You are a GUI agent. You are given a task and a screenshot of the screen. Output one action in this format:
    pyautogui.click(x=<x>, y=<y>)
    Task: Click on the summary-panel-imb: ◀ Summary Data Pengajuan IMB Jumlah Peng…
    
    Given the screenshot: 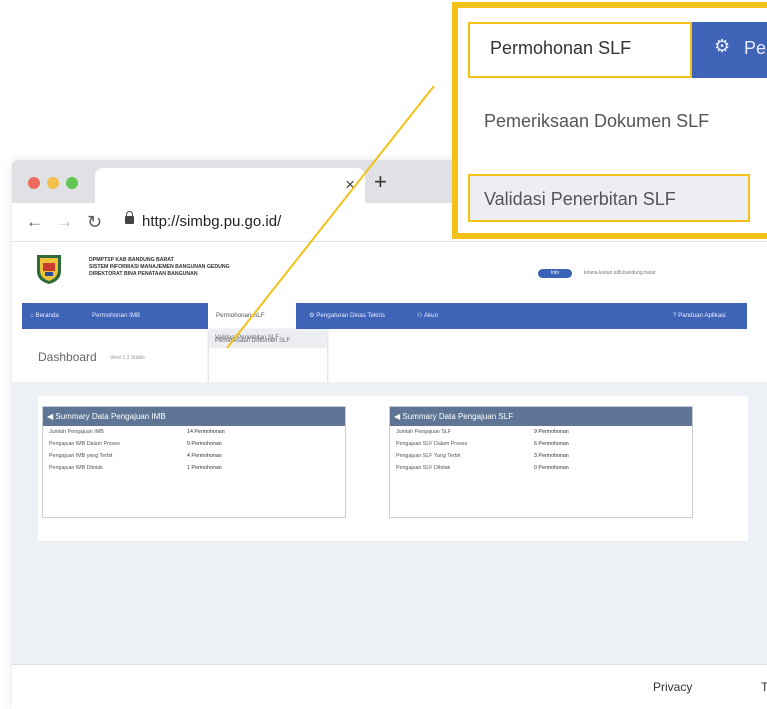 What is the action you would take?
    pyautogui.click(x=194, y=462)
    